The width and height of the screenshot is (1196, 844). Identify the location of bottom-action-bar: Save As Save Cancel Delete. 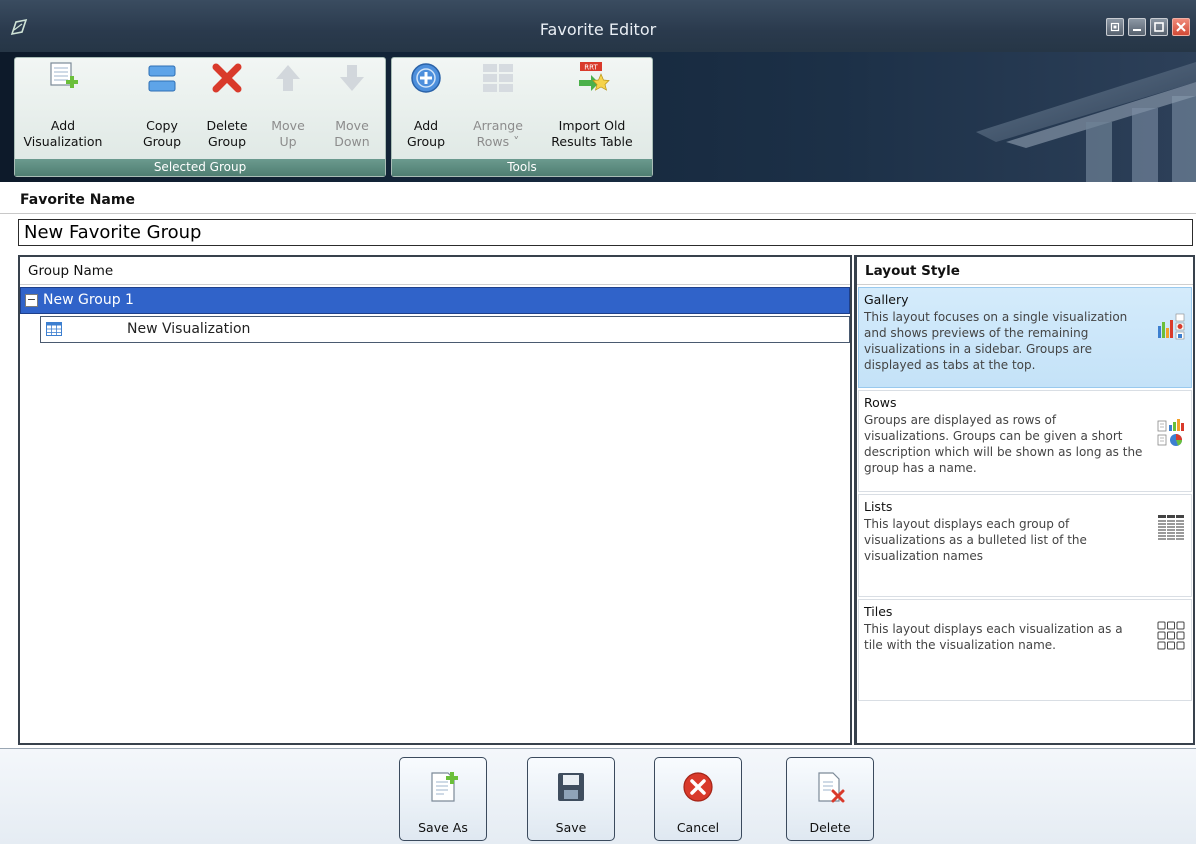
(598, 796).